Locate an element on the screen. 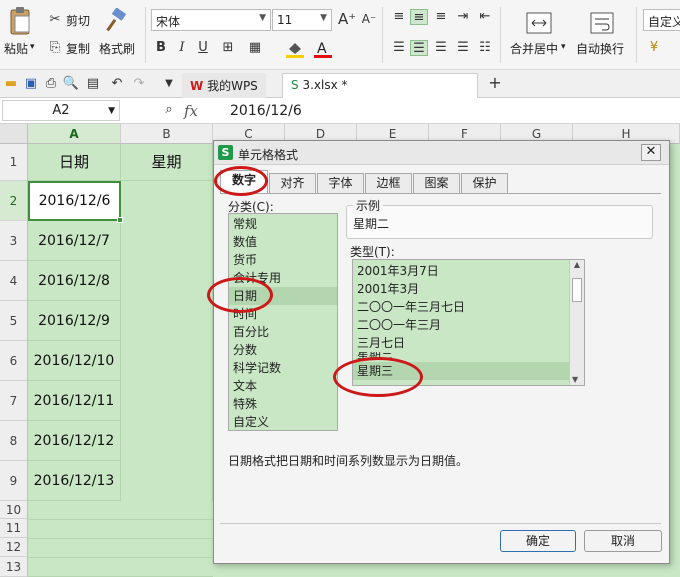 This screenshot has height=577, width=680. column-header-b: B is located at coordinates (167, 134).